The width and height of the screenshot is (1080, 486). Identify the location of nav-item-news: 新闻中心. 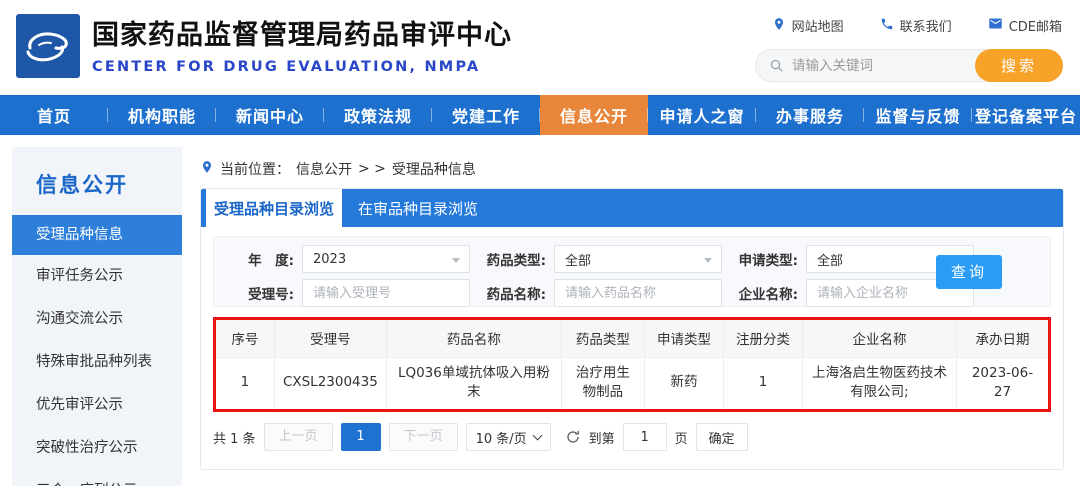
(270, 115).